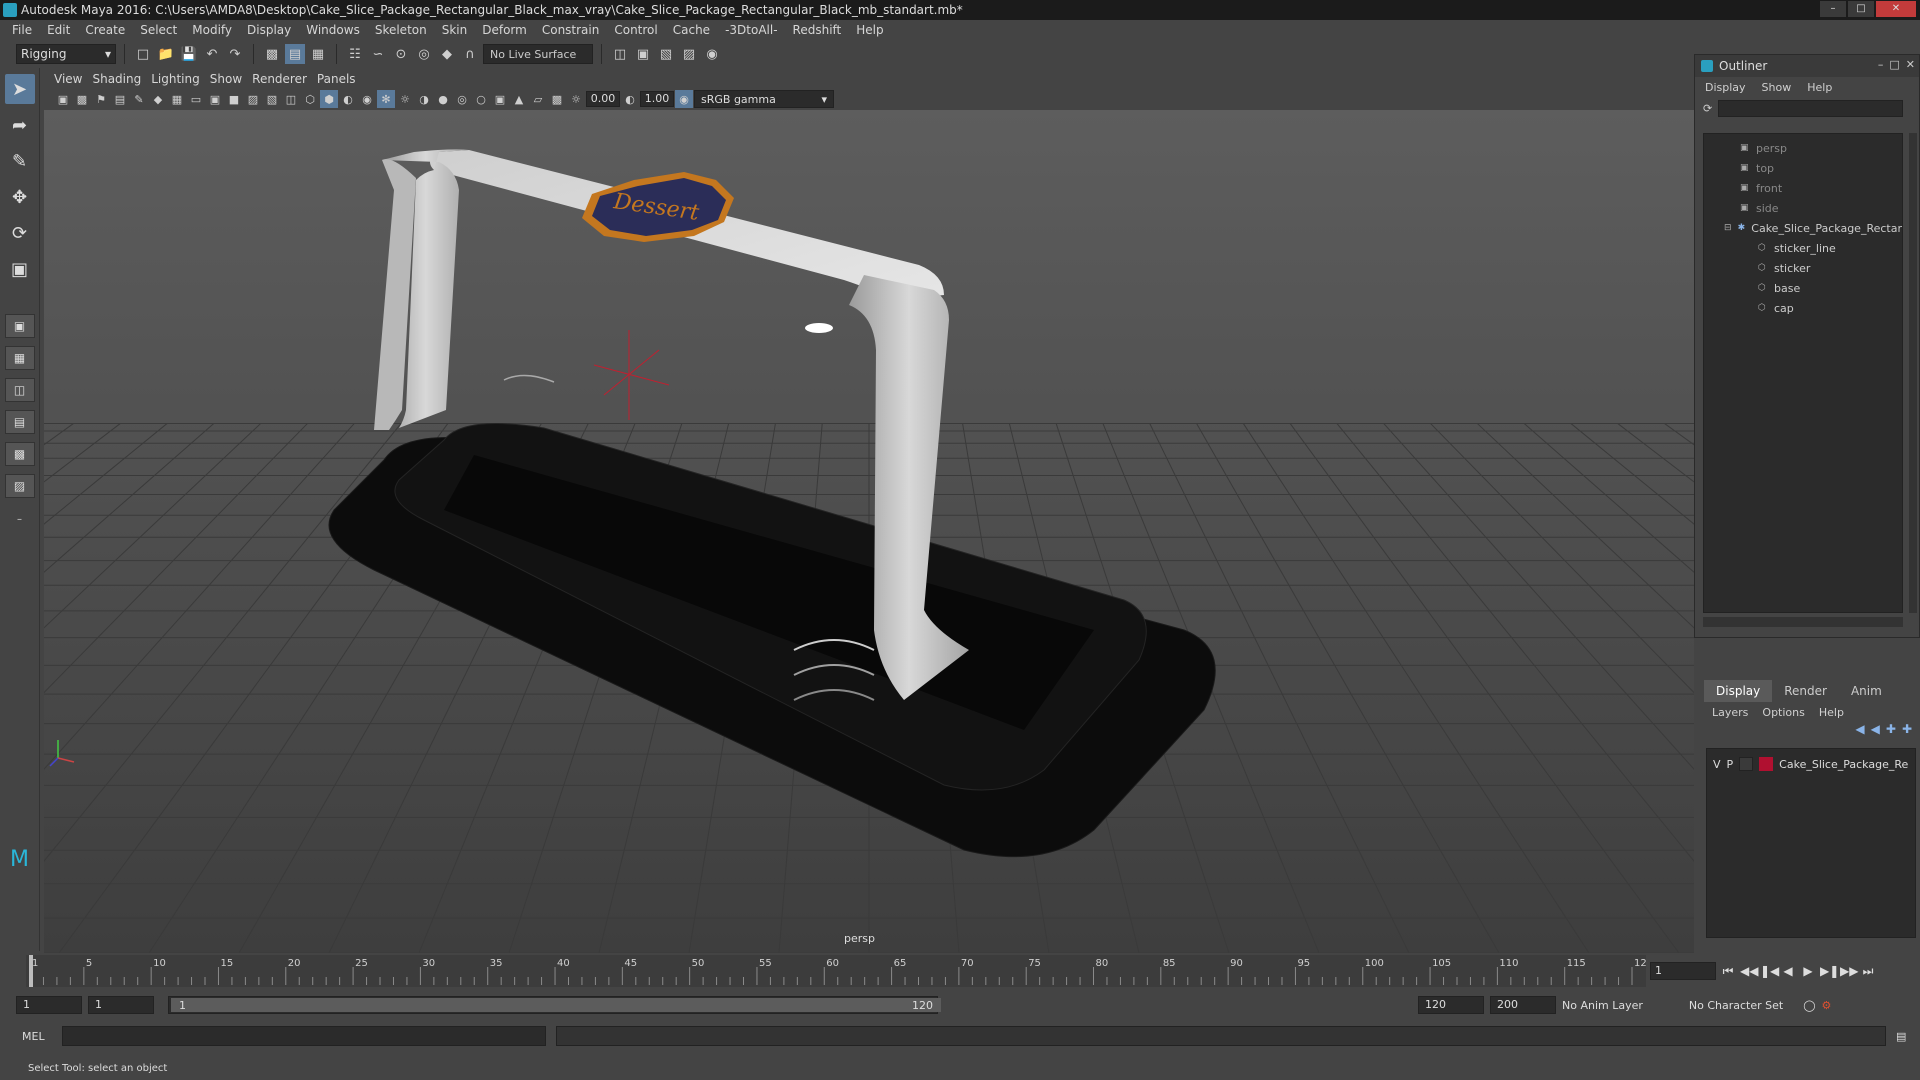 The image size is (1920, 1080). What do you see at coordinates (666, 54) in the screenshot?
I see `ipr-render-icon: ▧` at bounding box center [666, 54].